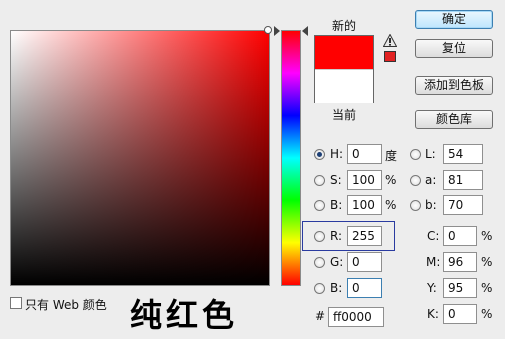  I want to click on hex-field: ff0000, so click(356, 317).